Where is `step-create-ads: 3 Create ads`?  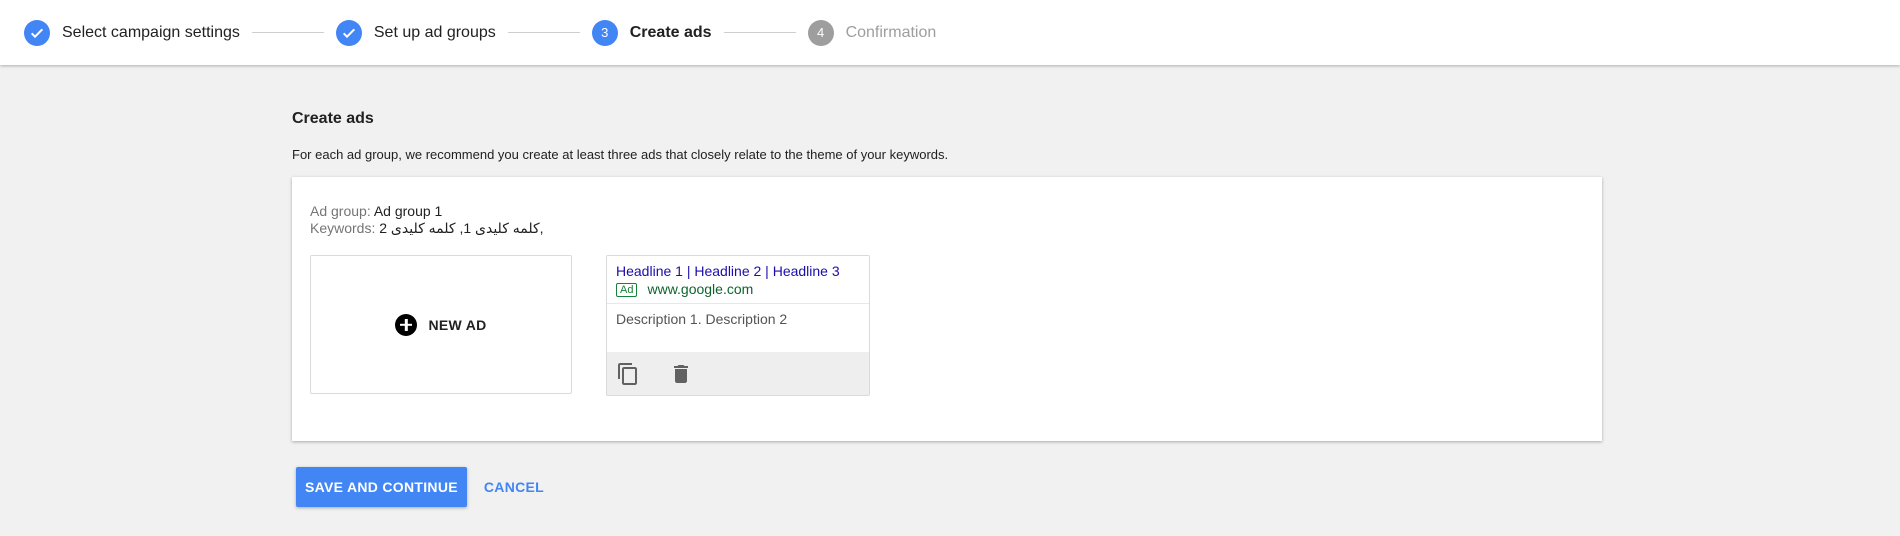
step-create-ads: 3 Create ads is located at coordinates (651, 32).